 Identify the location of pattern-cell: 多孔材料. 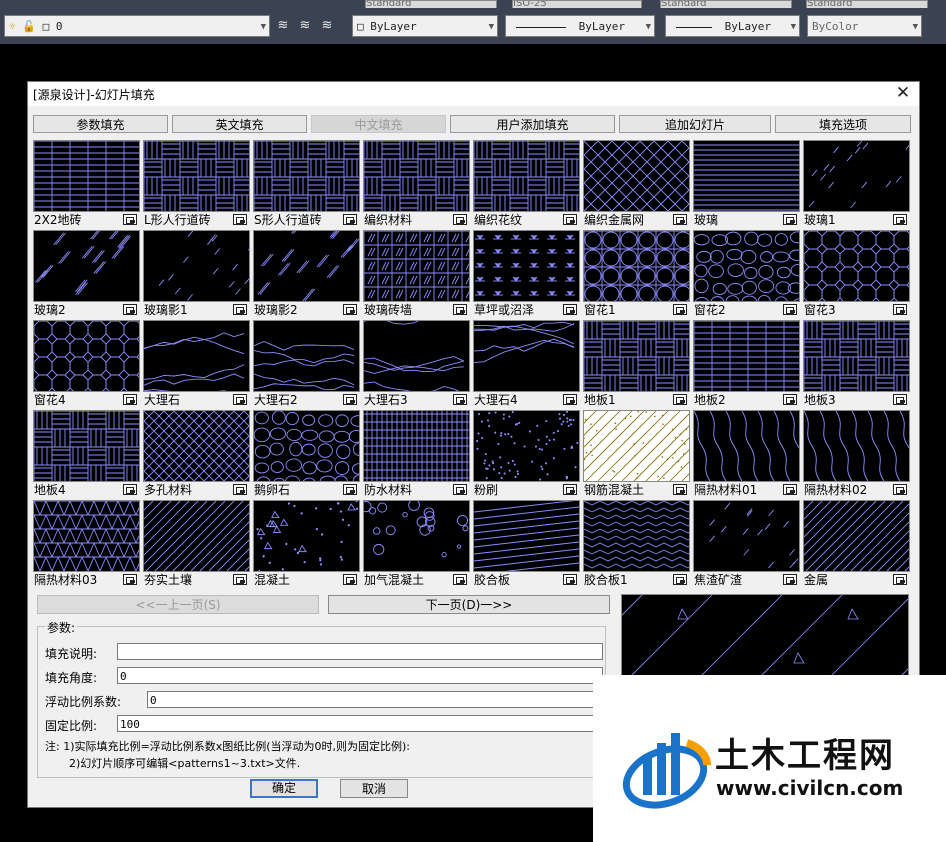
(197, 454).